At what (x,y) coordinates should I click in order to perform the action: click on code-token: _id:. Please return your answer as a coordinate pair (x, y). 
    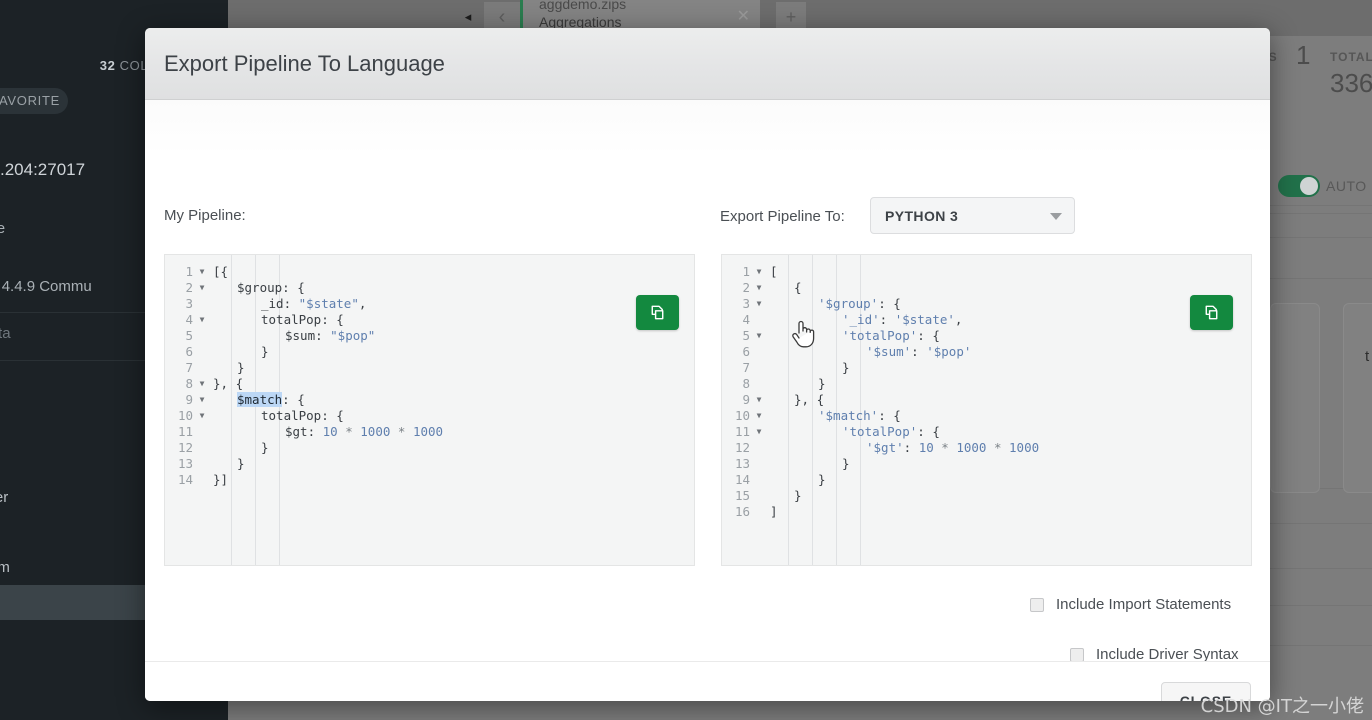
    Looking at the image, I should click on (280, 303).